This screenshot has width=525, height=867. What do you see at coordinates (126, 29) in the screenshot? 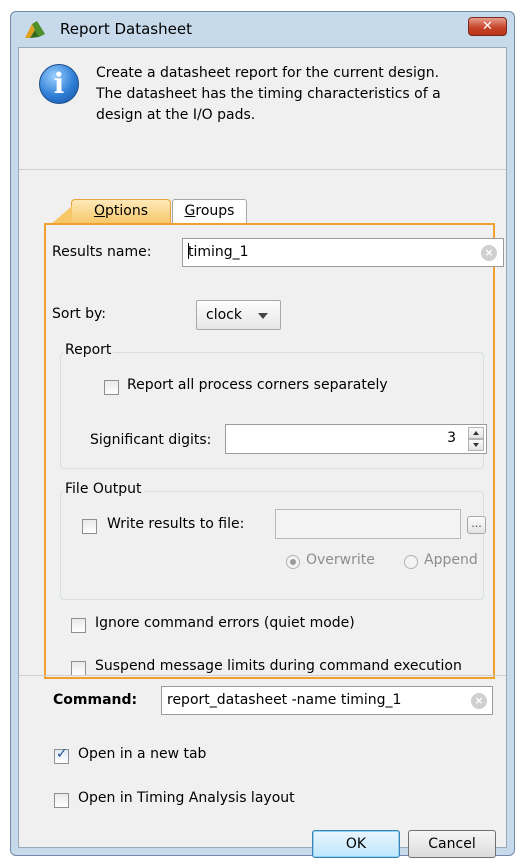
I see `window-title: Report Datasheet` at bounding box center [126, 29].